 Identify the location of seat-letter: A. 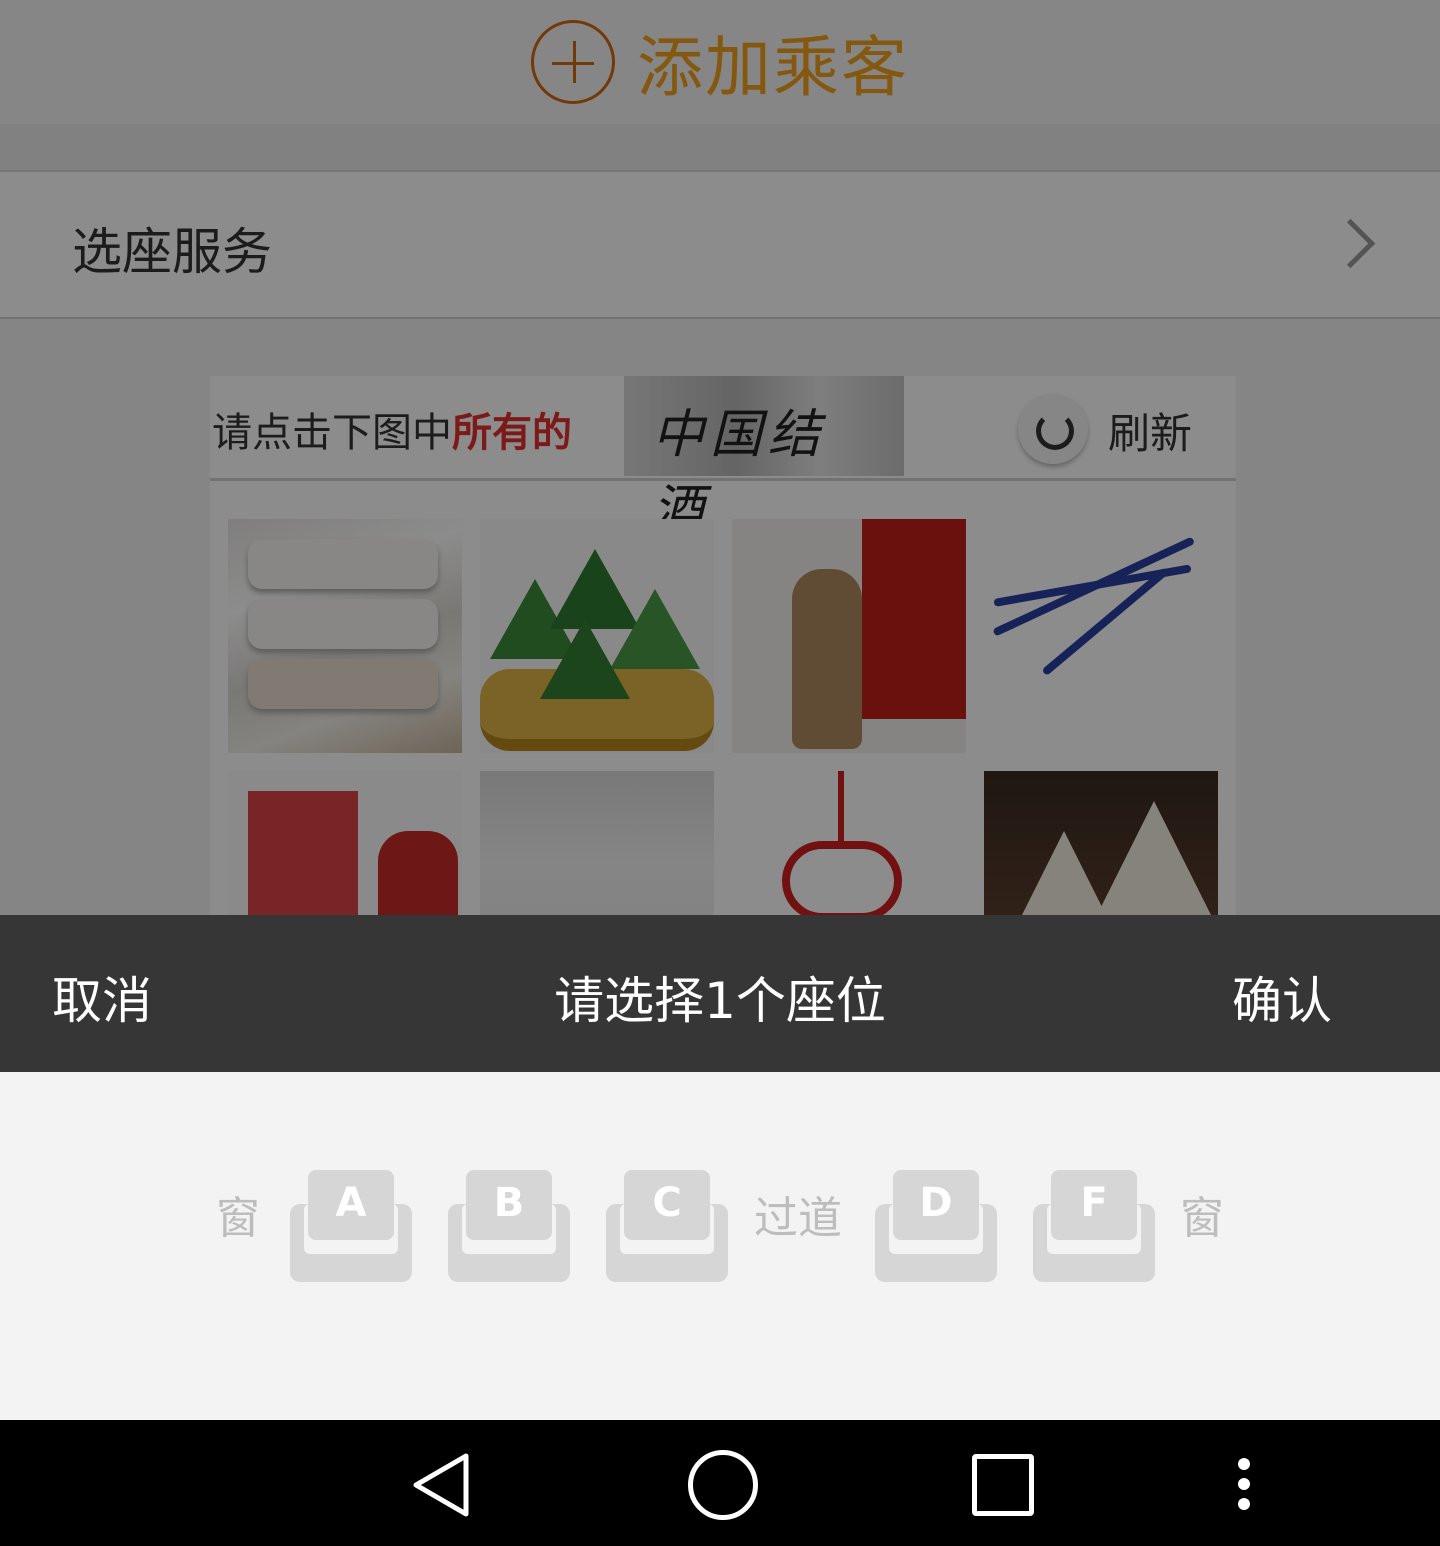
(351, 1203).